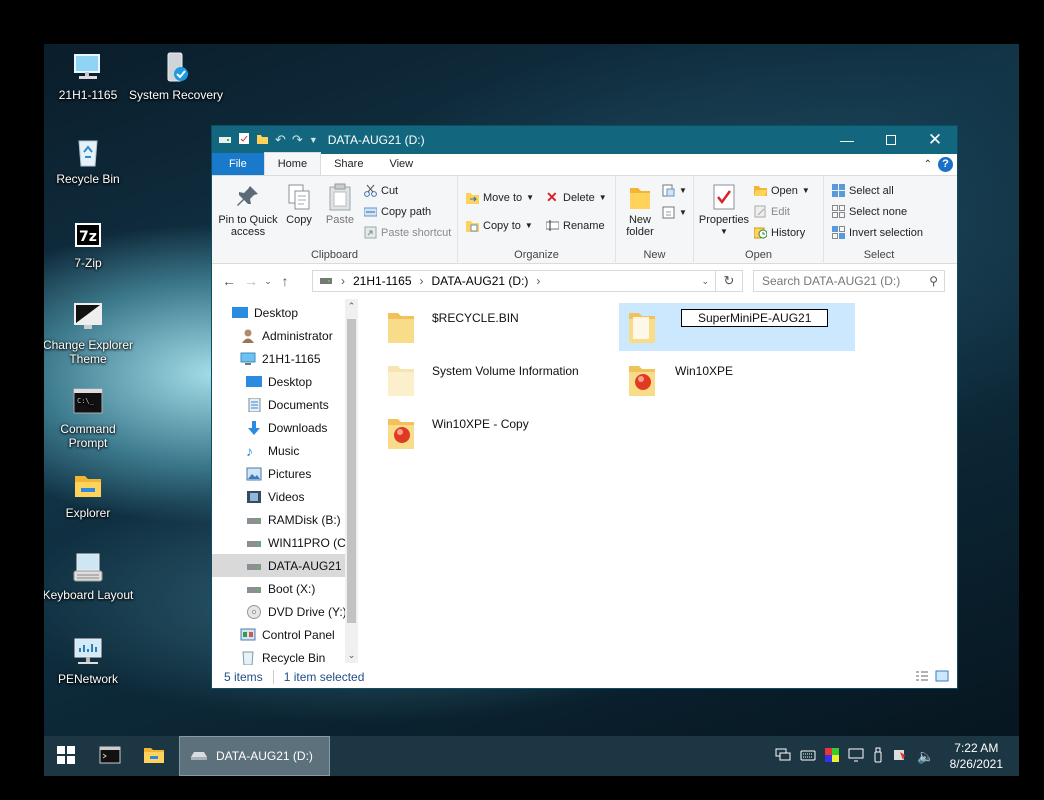 The height and width of the screenshot is (800, 1044). What do you see at coordinates (832, 756) in the screenshot?
I see `color-tray-icon` at bounding box center [832, 756].